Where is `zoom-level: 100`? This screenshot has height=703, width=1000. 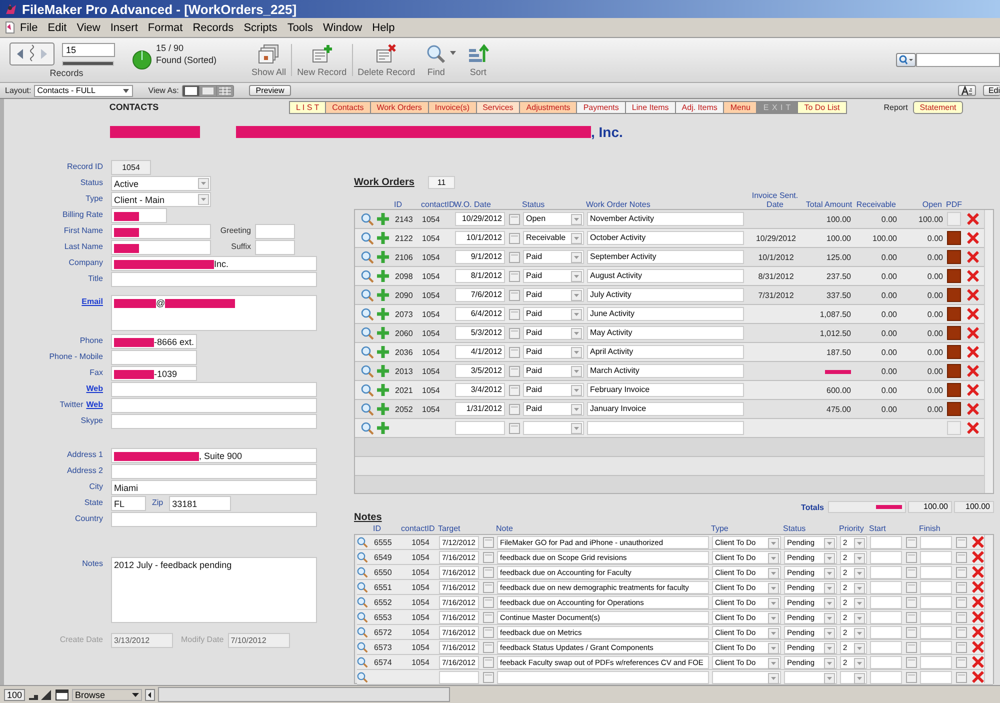
zoom-level: 100 is located at coordinates (15, 694).